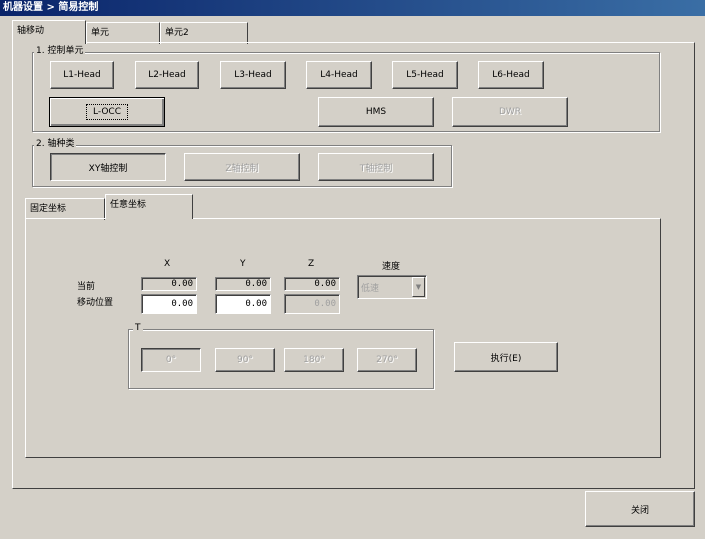 Image resolution: width=705 pixels, height=539 pixels. I want to click on l6-head-button: L6-Head, so click(511, 75).